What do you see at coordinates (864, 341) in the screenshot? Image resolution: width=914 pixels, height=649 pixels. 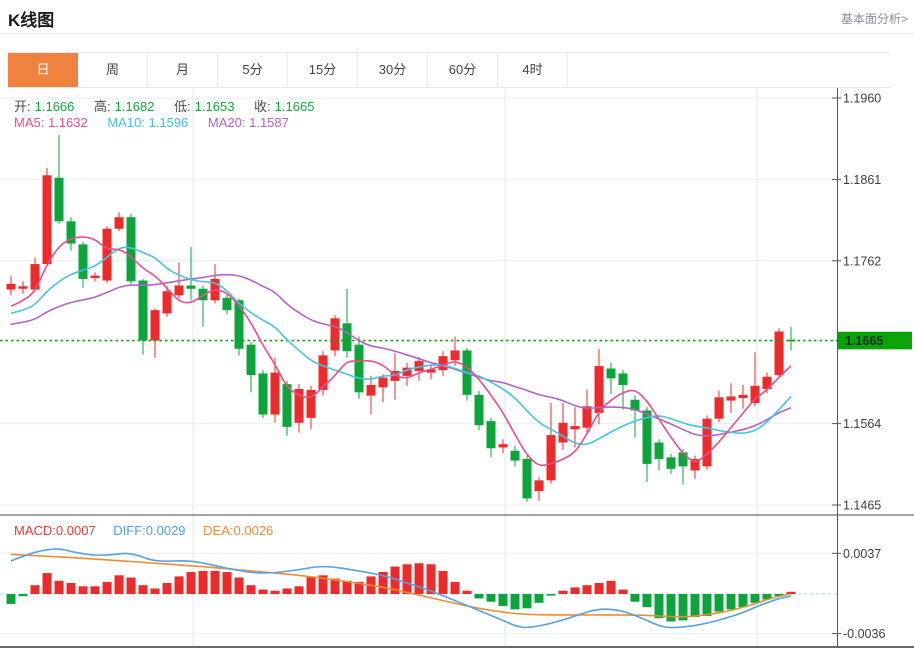 I see `svg-text: 1.1665` at bounding box center [864, 341].